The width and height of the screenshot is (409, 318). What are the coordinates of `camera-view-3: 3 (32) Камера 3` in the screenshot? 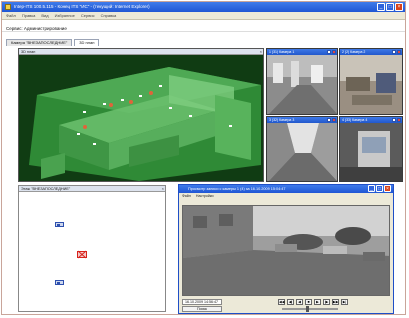 It's located at (302, 149).